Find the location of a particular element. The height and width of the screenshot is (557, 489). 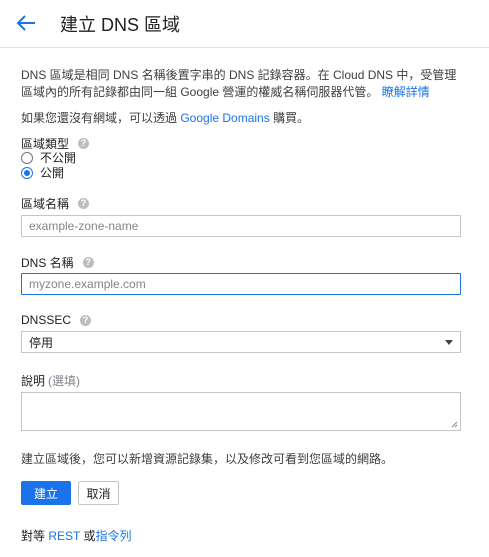

resize-handle-icon is located at coordinates (454, 424).